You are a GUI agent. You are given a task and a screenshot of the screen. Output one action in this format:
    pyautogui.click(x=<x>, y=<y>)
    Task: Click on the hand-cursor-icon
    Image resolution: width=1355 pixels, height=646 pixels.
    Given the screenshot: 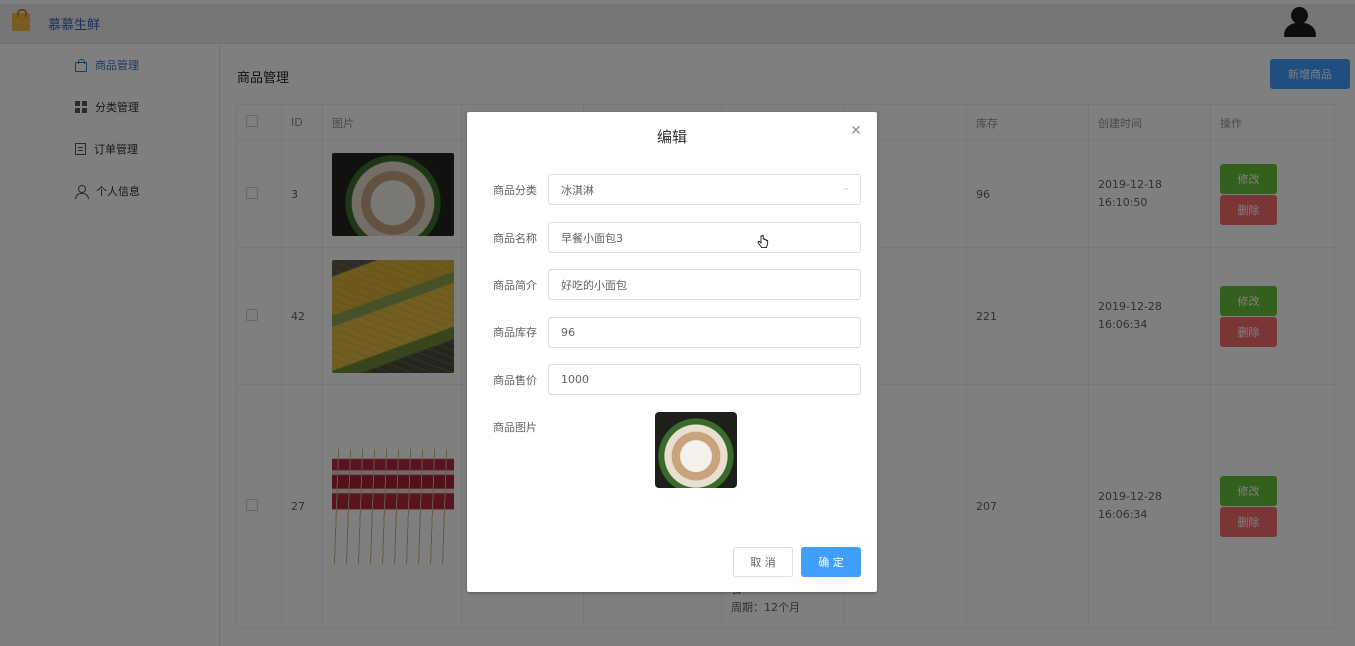 What is the action you would take?
    pyautogui.click(x=763, y=241)
    